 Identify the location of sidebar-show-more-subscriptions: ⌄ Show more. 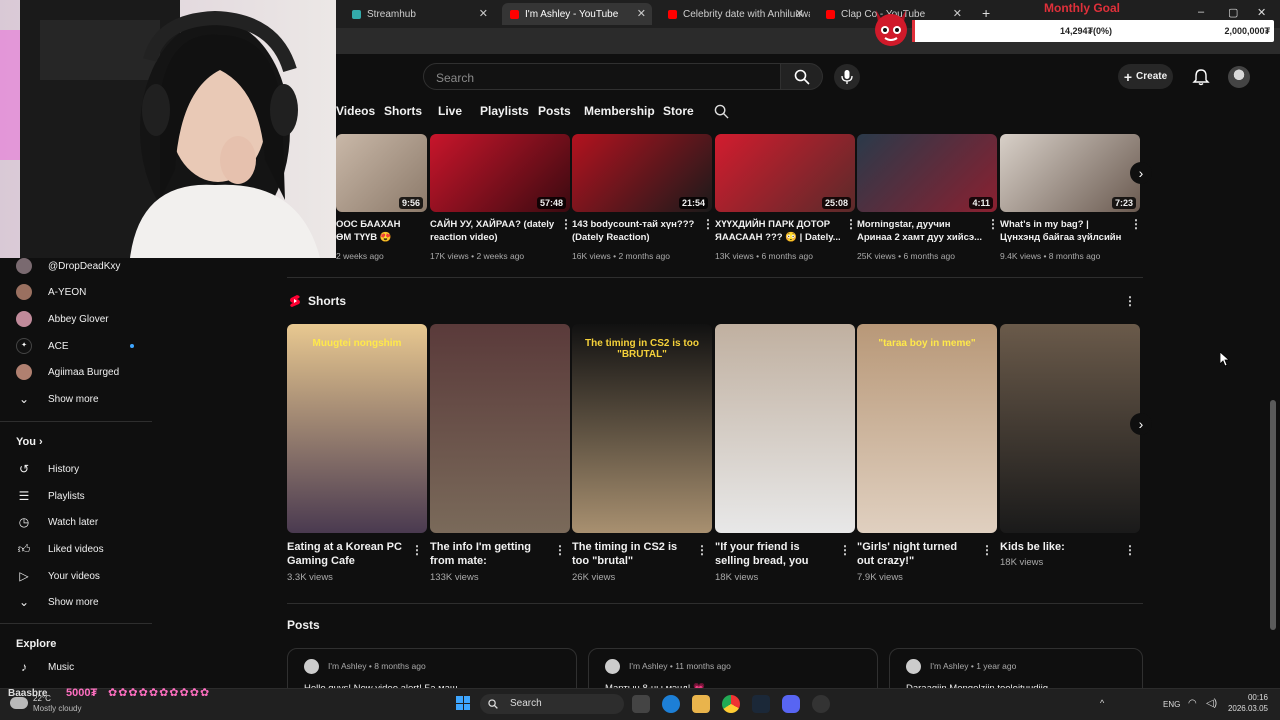
(57, 399).